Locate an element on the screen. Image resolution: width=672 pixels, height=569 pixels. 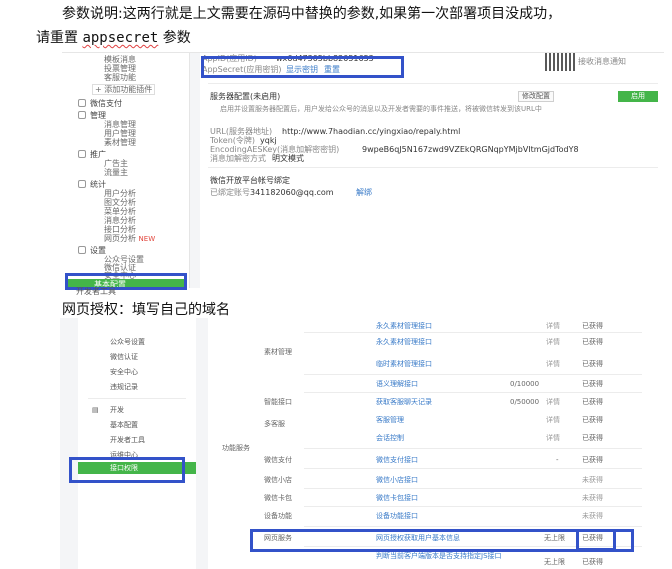
sidebar-item-web-analysis: 网页分析 NEW is located at coordinates (129, 239).